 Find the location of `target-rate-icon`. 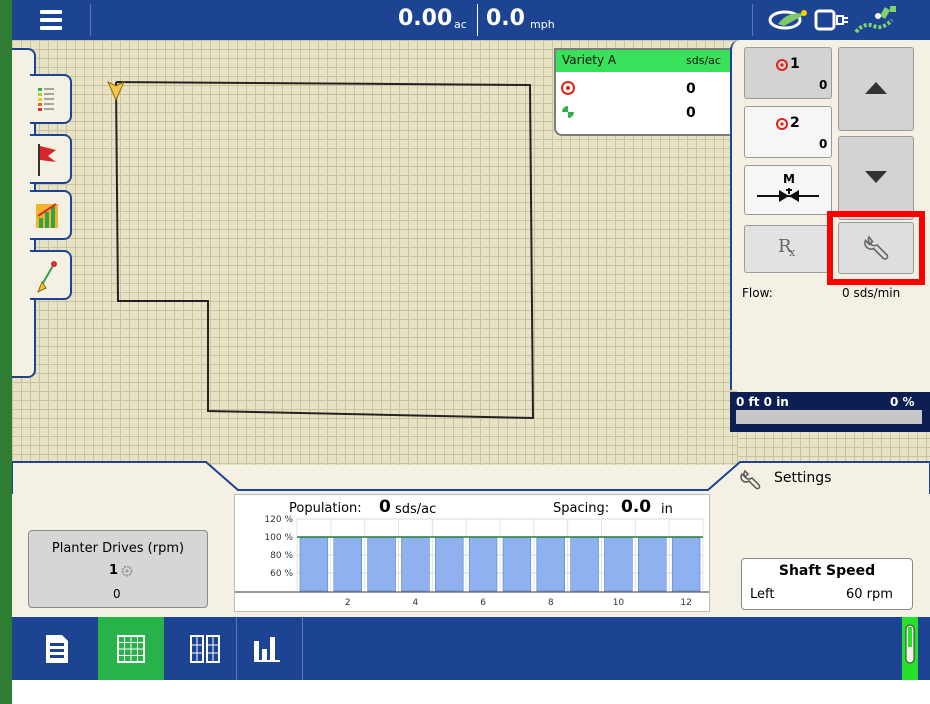

target-rate-icon is located at coordinates (568, 88).